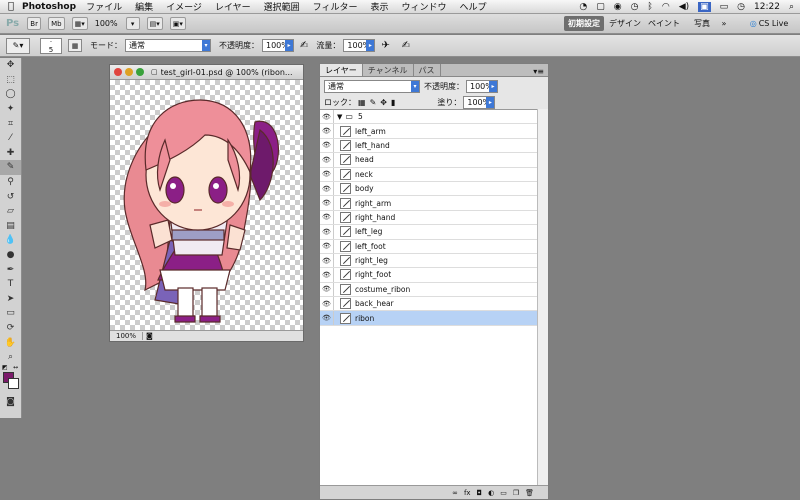 The height and width of the screenshot is (500, 800). I want to click on spaces-icon: ▣, so click(704, 7).